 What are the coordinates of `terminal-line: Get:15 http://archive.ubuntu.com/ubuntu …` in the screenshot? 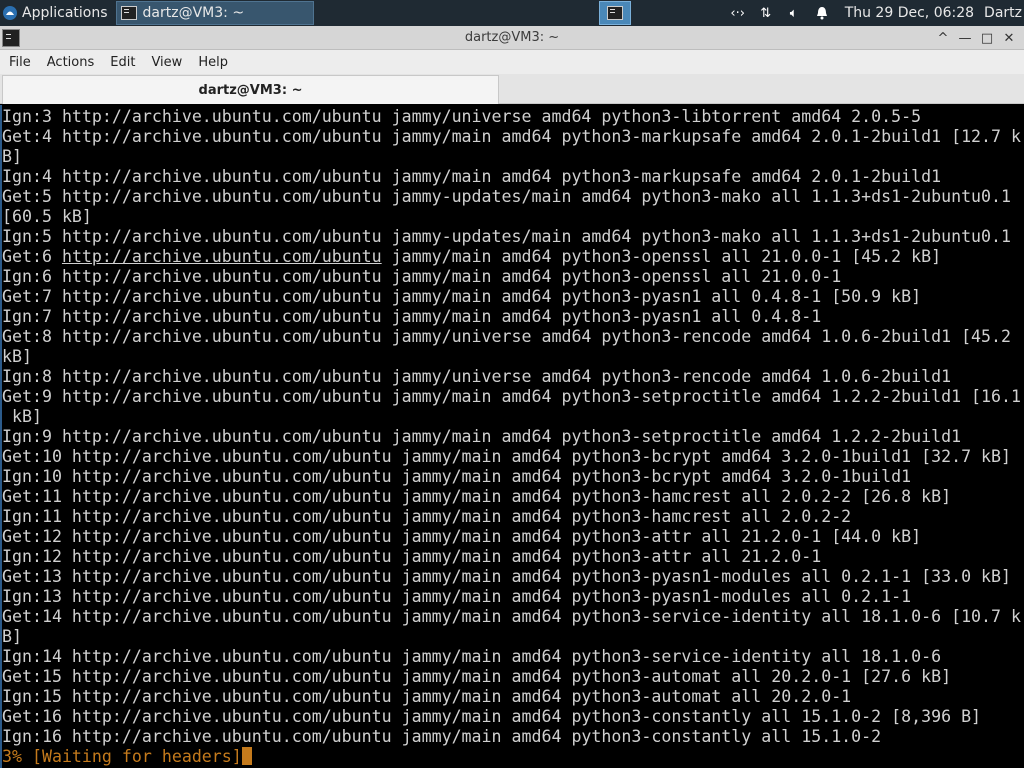 It's located at (477, 676).